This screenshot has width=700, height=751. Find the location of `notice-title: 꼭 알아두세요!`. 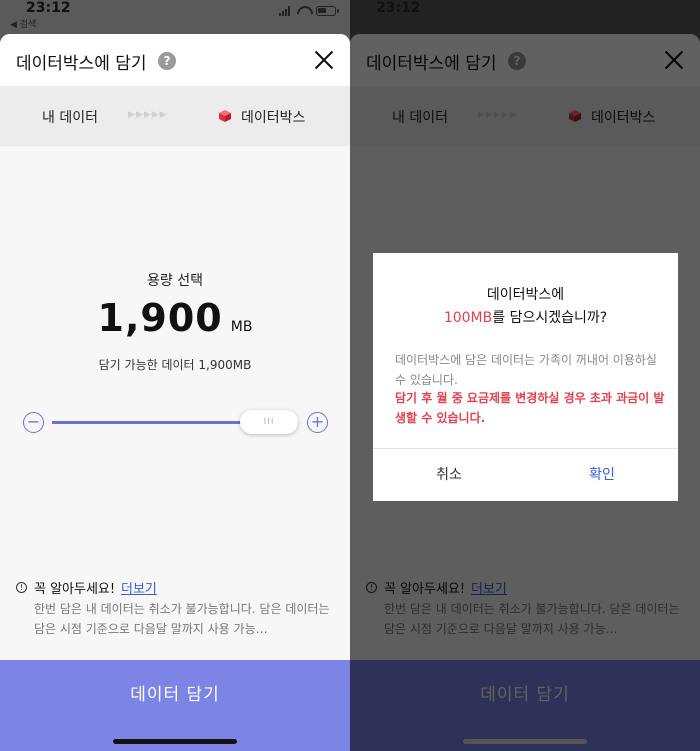

notice-title: 꼭 알아두세요! is located at coordinates (75, 589).